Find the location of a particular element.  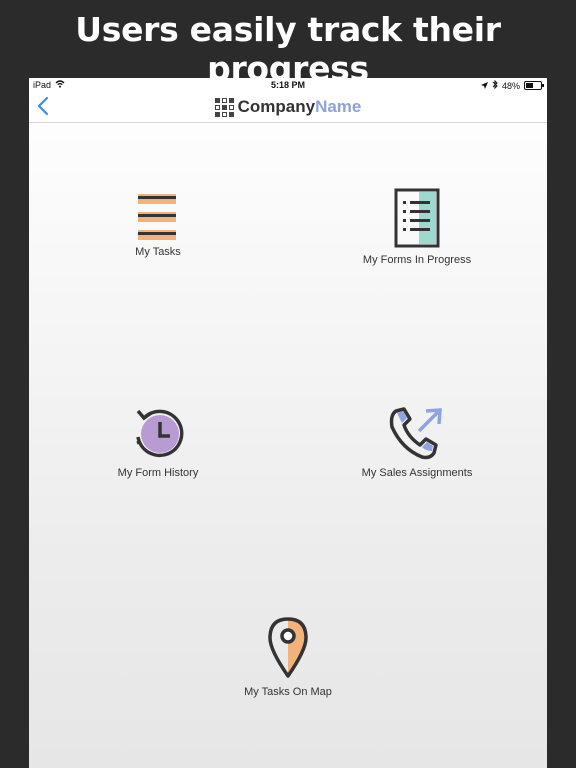

map-pin-icon is located at coordinates (288, 647).